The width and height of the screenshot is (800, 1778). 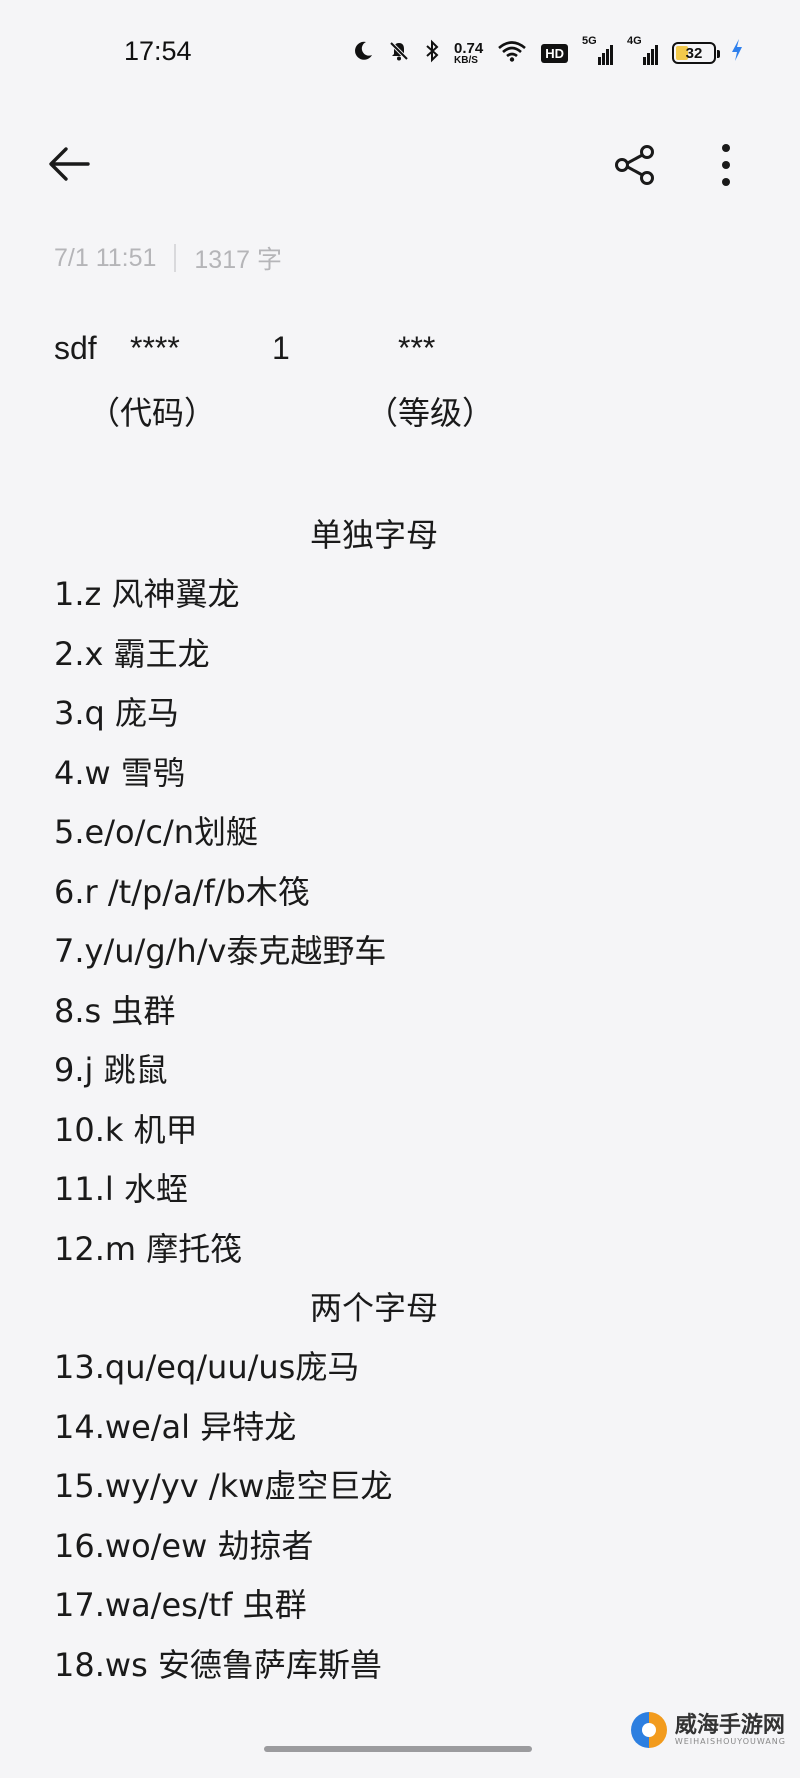 What do you see at coordinates (430, 413) in the screenshot?
I see `label-level: （等级）` at bounding box center [430, 413].